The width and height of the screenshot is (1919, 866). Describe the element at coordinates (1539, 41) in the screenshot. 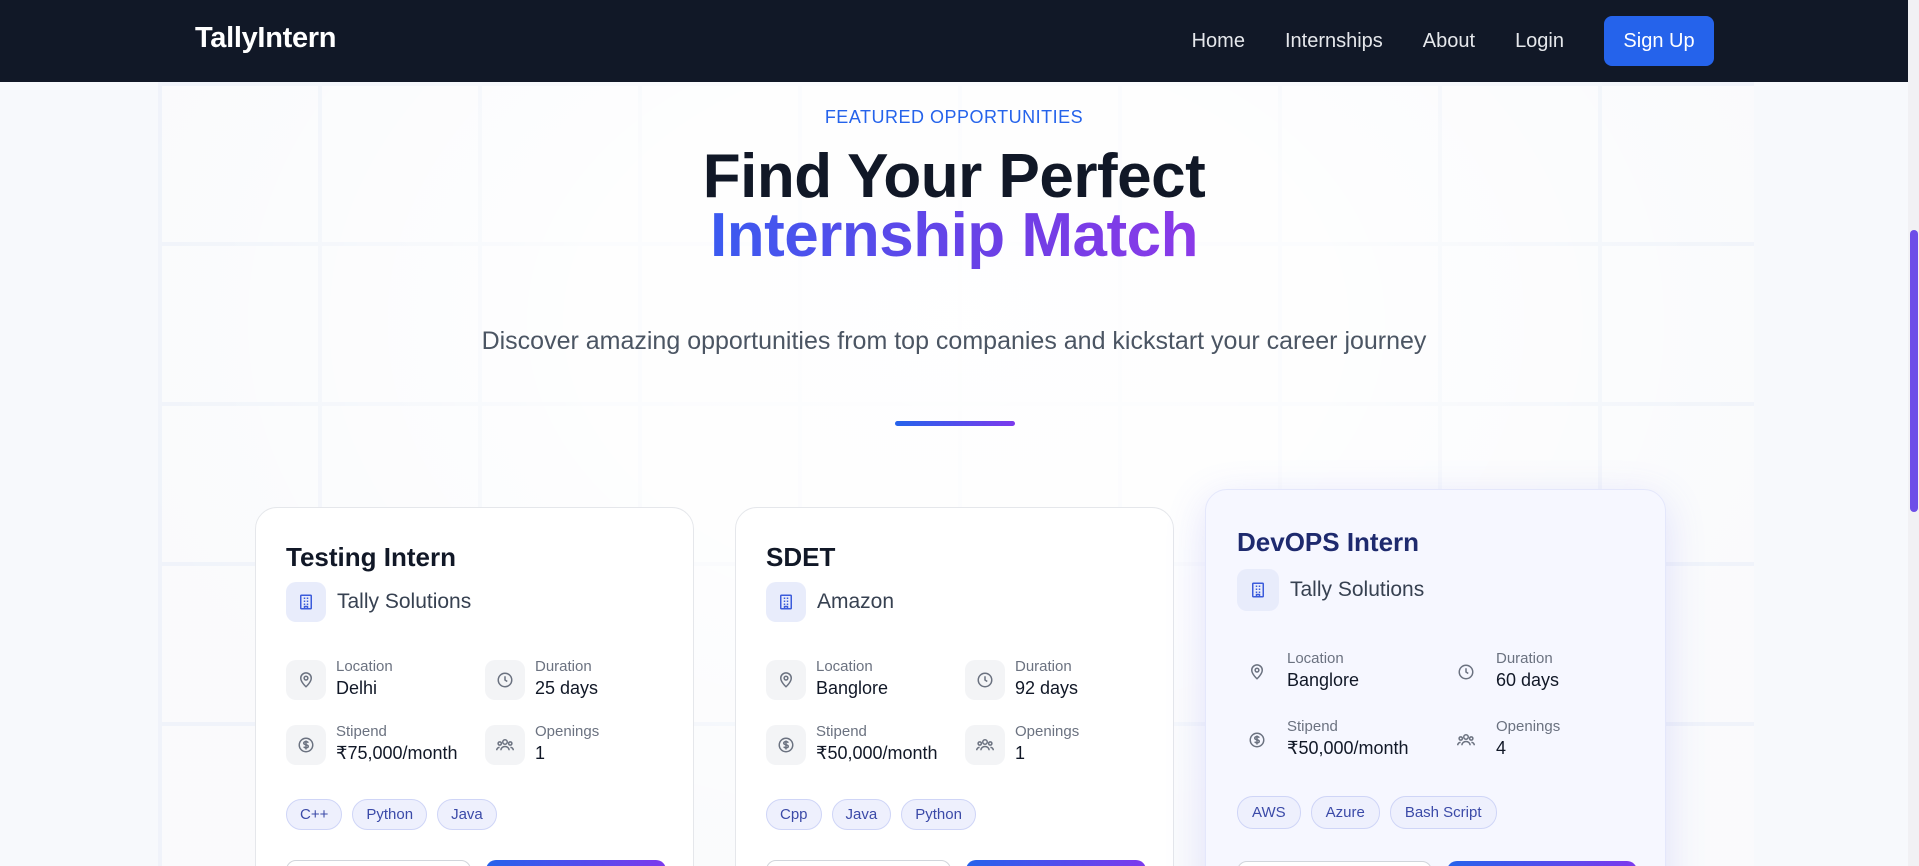

I see `nav-link-login: Login` at that location.